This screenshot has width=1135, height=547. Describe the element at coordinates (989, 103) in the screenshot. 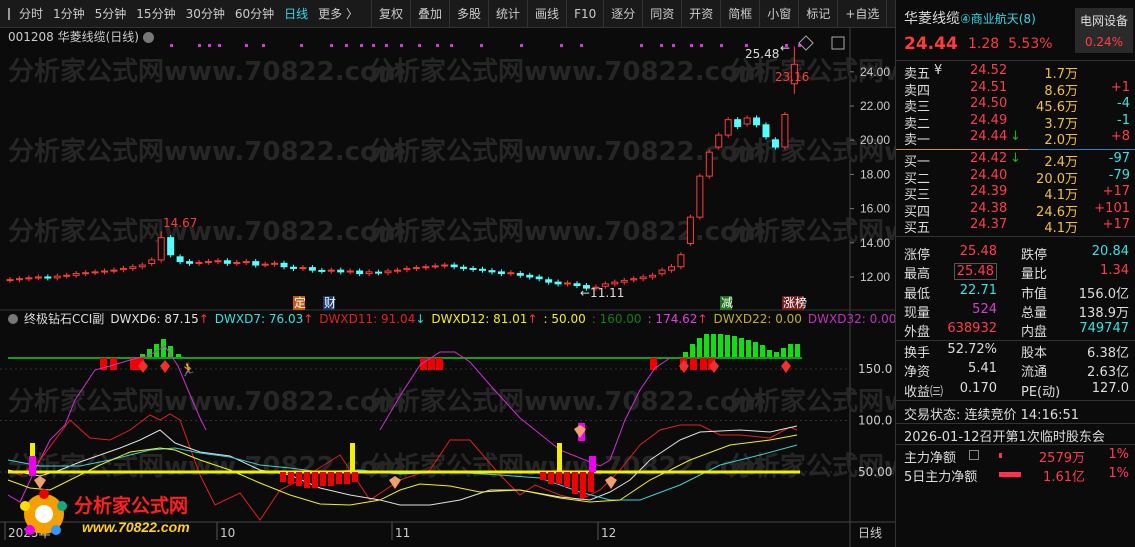

I see `level-price: 24.50` at that location.